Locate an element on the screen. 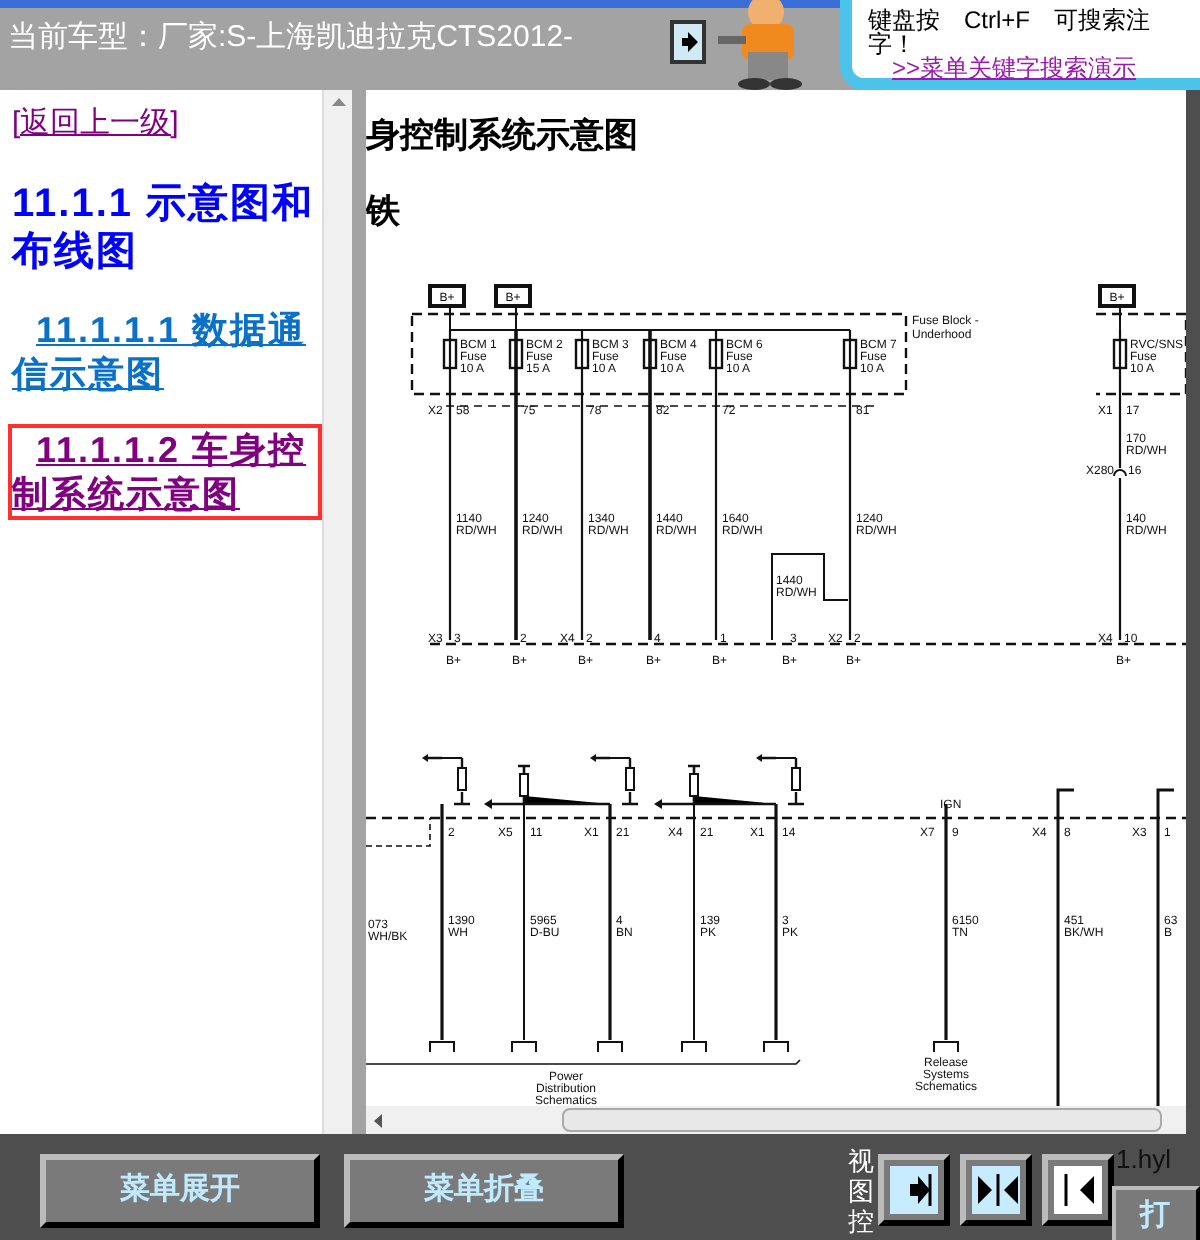 Image resolution: width=1200 pixels, height=1240 pixels. print-button: 打 is located at coordinates (1156, 1213).